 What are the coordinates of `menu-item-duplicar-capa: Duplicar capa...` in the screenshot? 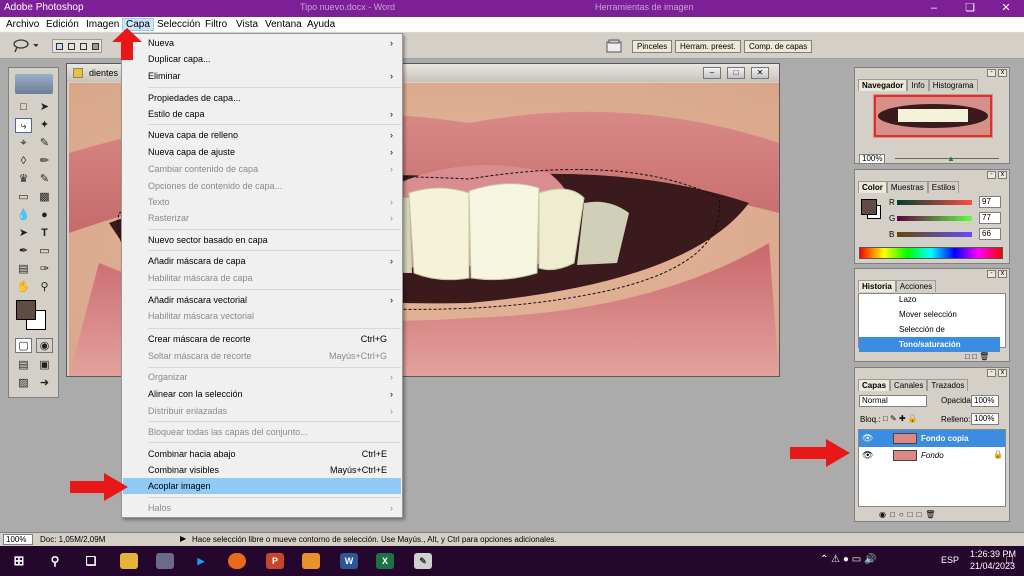 It's located at (262, 59).